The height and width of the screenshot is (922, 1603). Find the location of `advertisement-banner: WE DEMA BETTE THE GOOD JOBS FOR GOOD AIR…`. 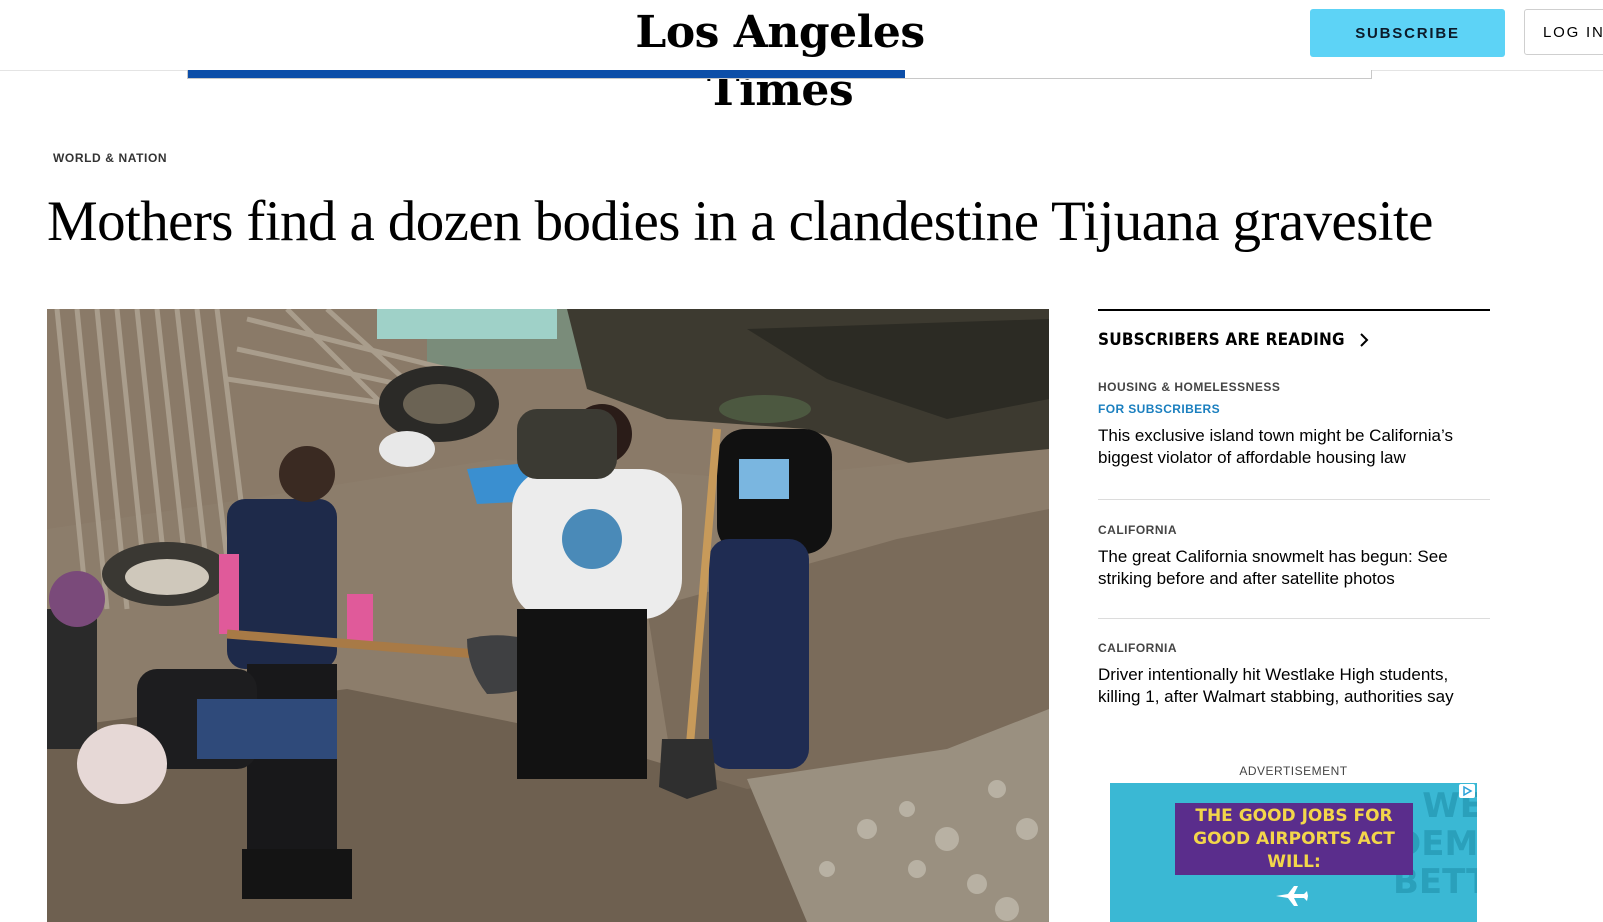

advertisement-banner: WE DEMA BETTE THE GOOD JOBS FOR GOOD AIR… is located at coordinates (1293, 852).